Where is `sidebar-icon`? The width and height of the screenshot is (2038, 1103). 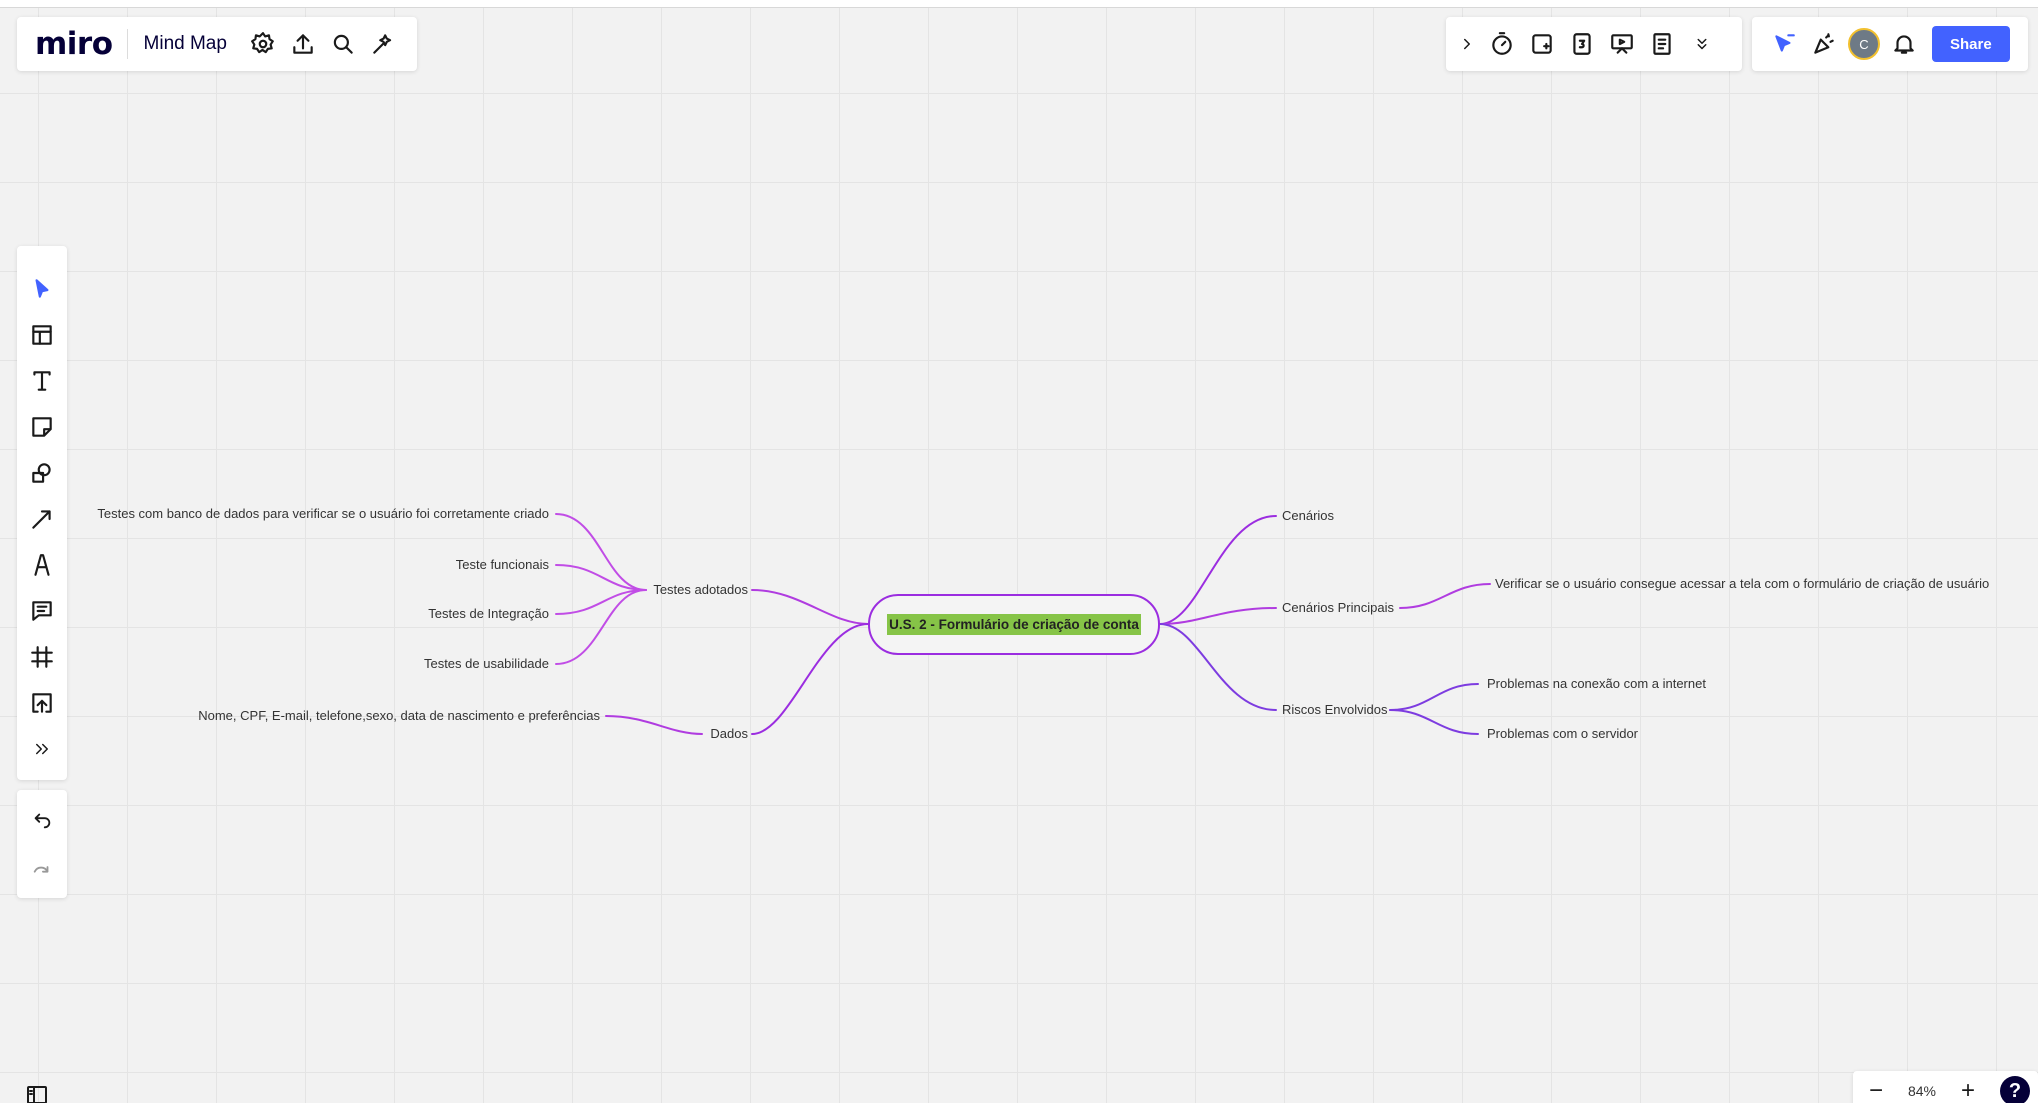
sidebar-icon is located at coordinates (37, 1094).